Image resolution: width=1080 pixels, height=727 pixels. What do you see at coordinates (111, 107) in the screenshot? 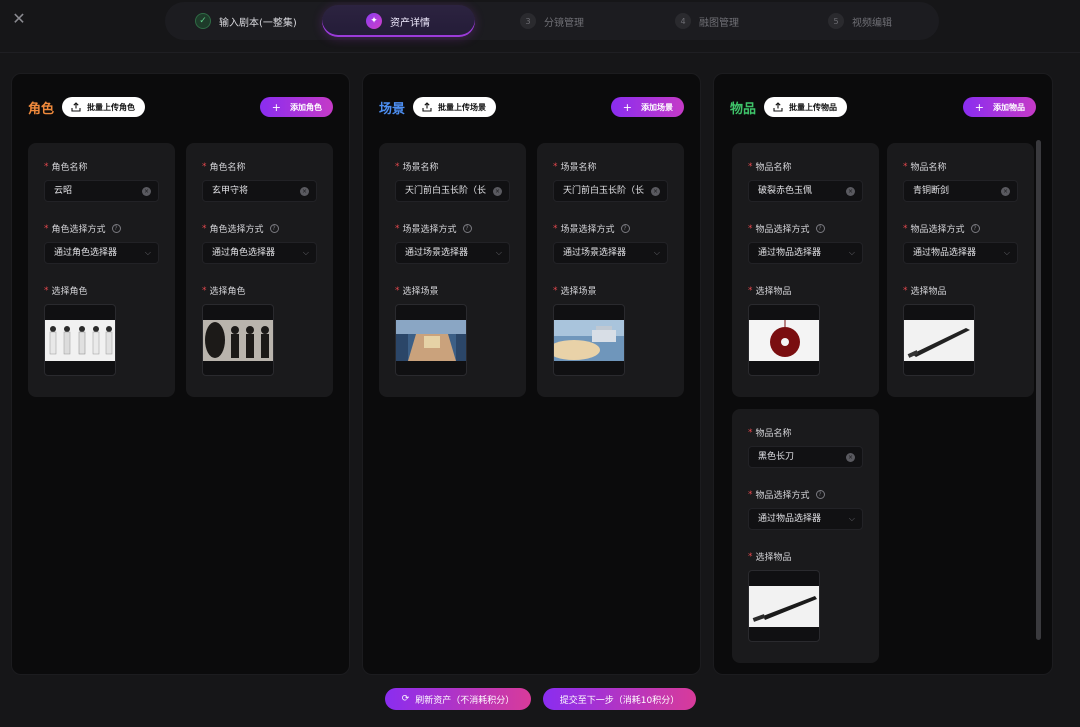
I see `upload-label: 批量上传角色` at bounding box center [111, 107].